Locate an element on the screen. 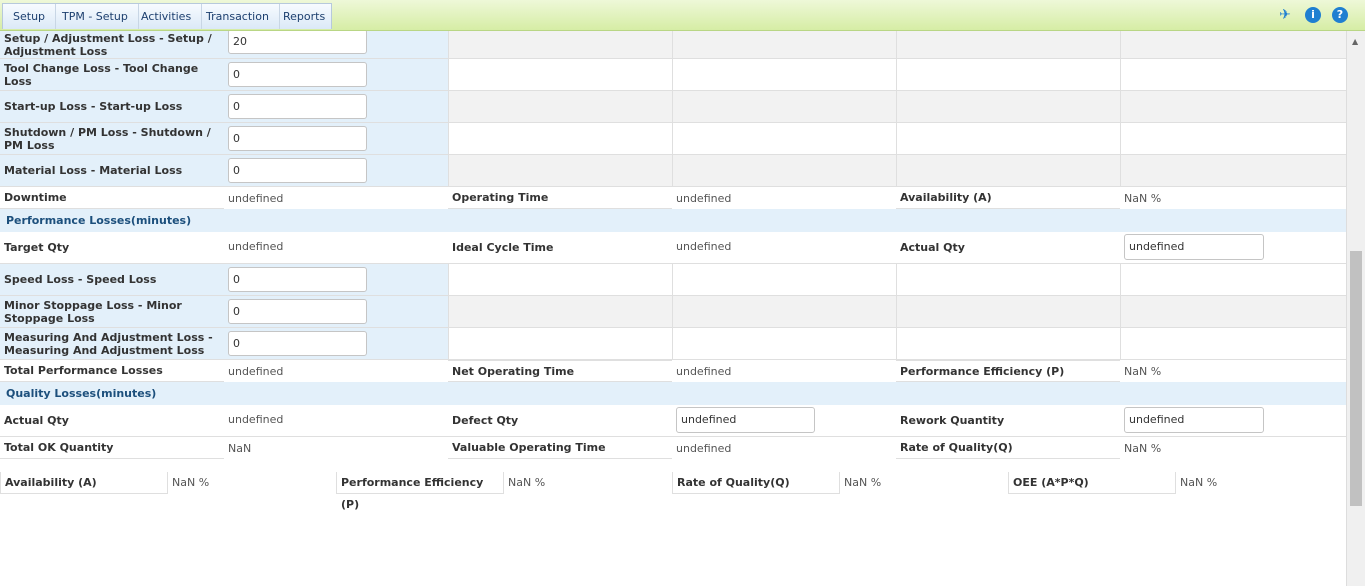 This screenshot has width=1365, height=586. operating-time-value: undefined is located at coordinates (704, 198).